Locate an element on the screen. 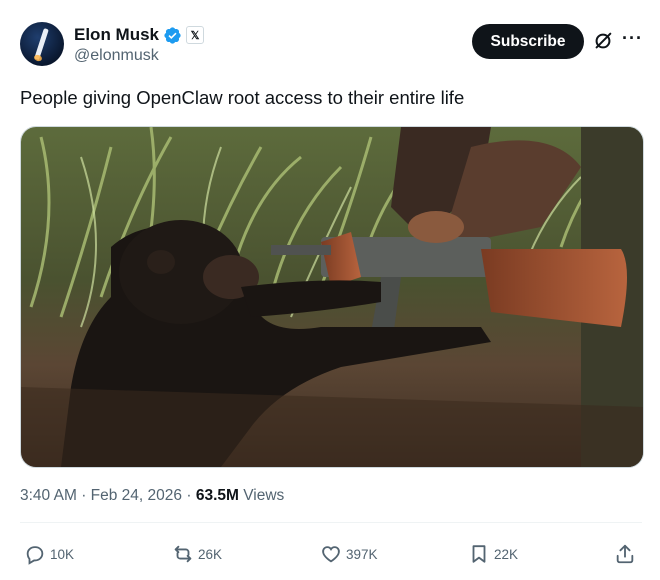  reply-icon is located at coordinates (35, 555).